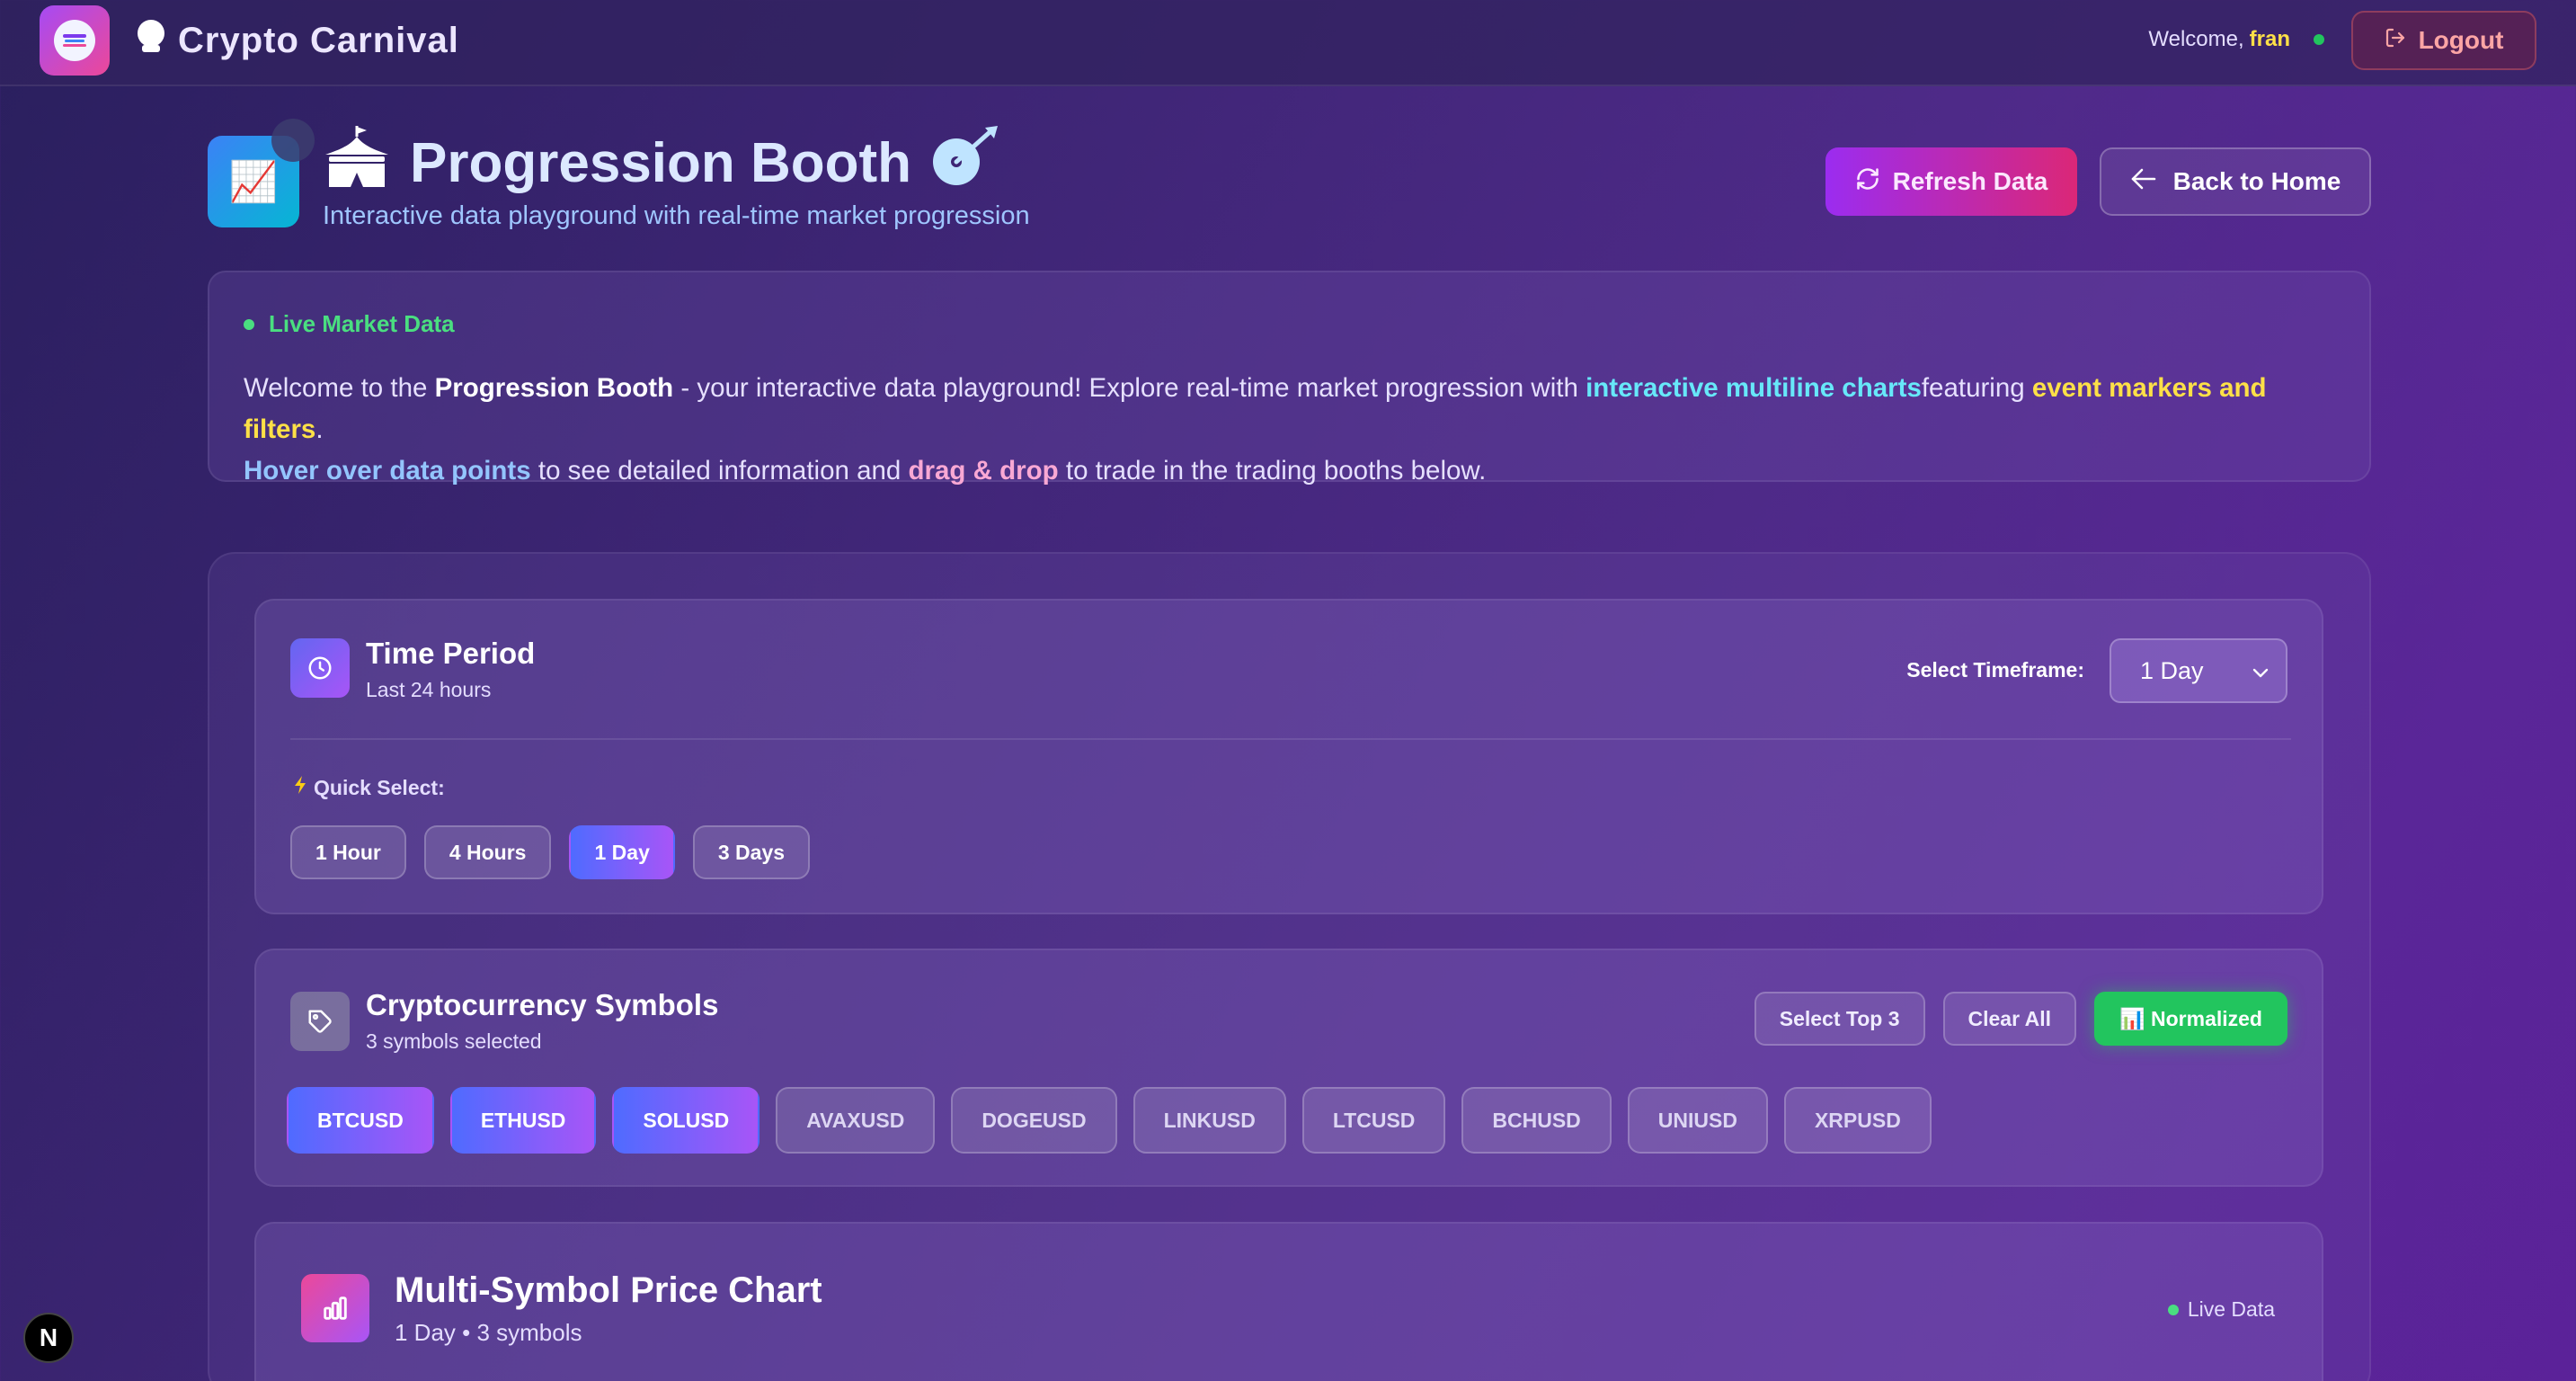  What do you see at coordinates (2319, 39) in the screenshot?
I see `online-status-dot` at bounding box center [2319, 39].